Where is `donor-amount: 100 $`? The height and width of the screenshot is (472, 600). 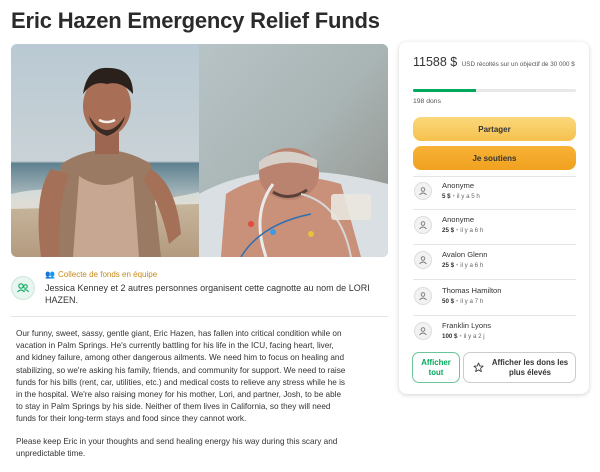 donor-amount: 100 $ is located at coordinates (450, 336).